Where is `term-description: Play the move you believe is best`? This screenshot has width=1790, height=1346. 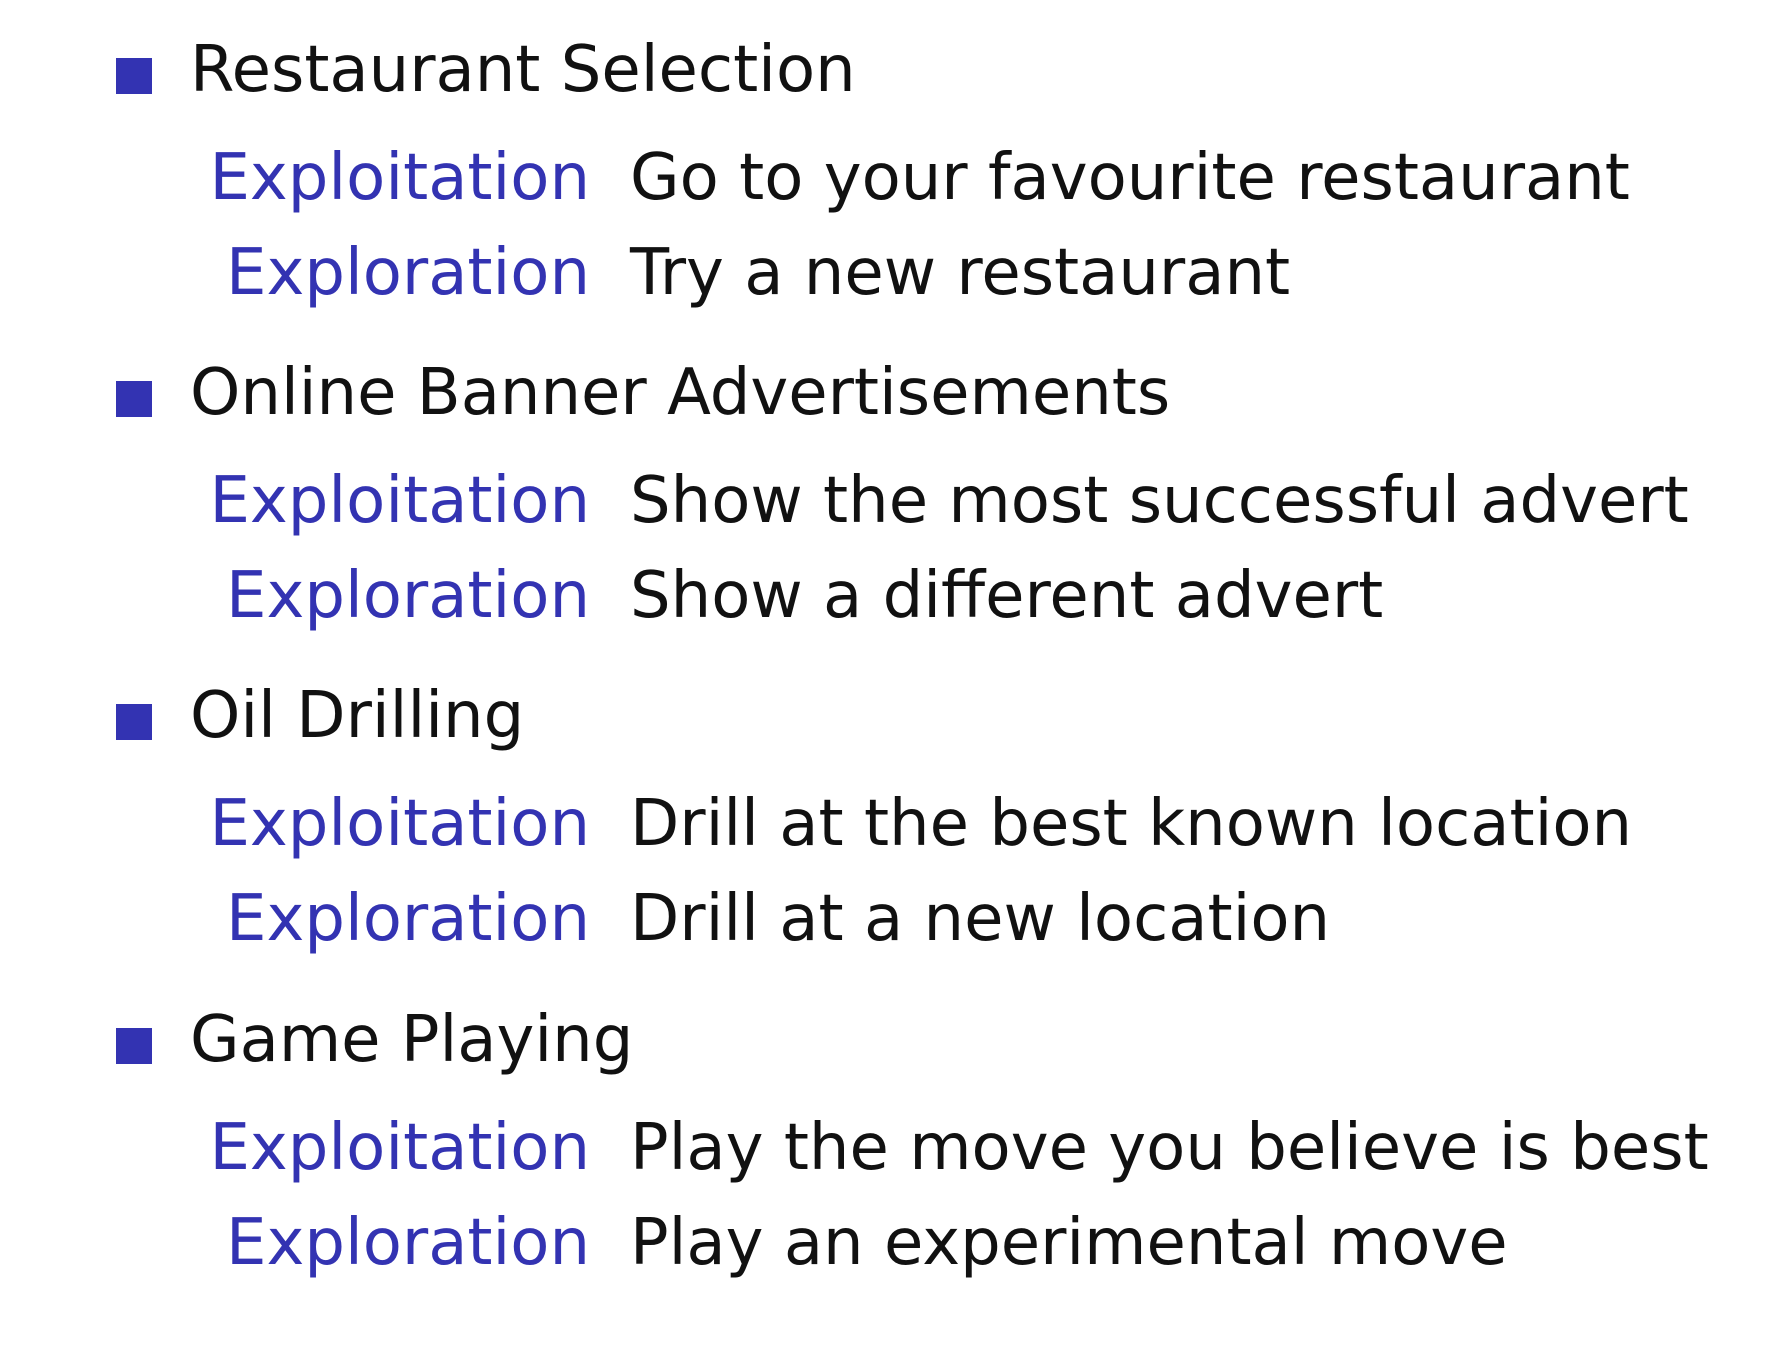 term-description: Play the move you believe is best is located at coordinates (1169, 1148).